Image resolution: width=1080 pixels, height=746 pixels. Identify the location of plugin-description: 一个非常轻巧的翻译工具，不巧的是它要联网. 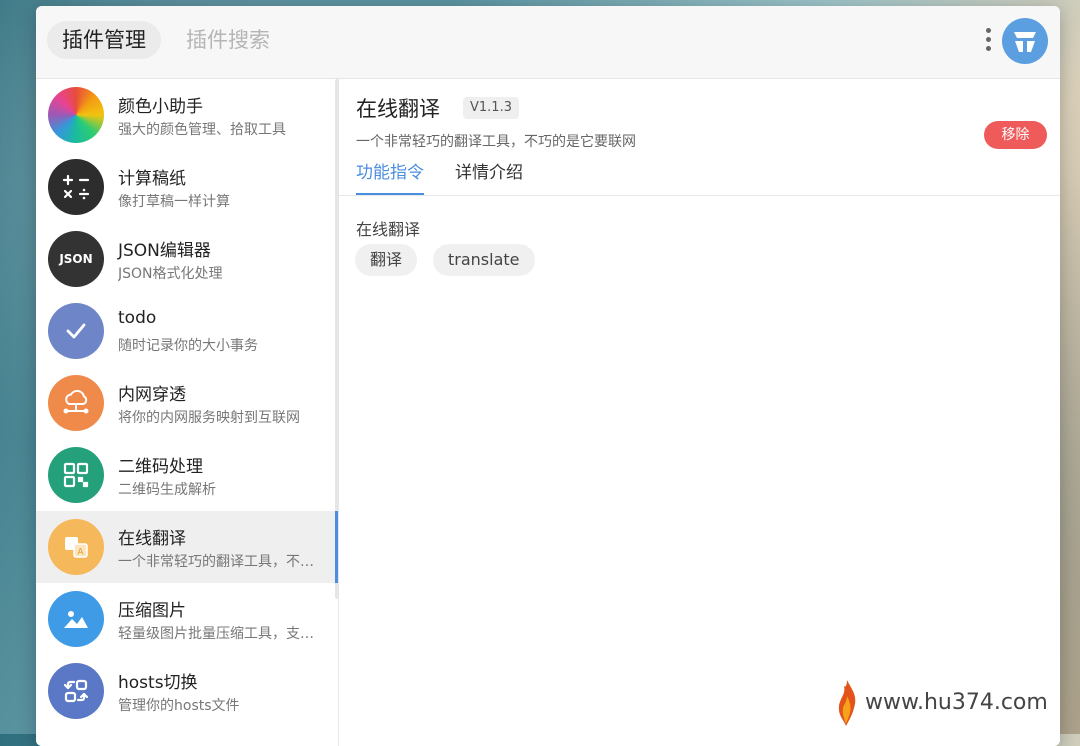
(496, 142).